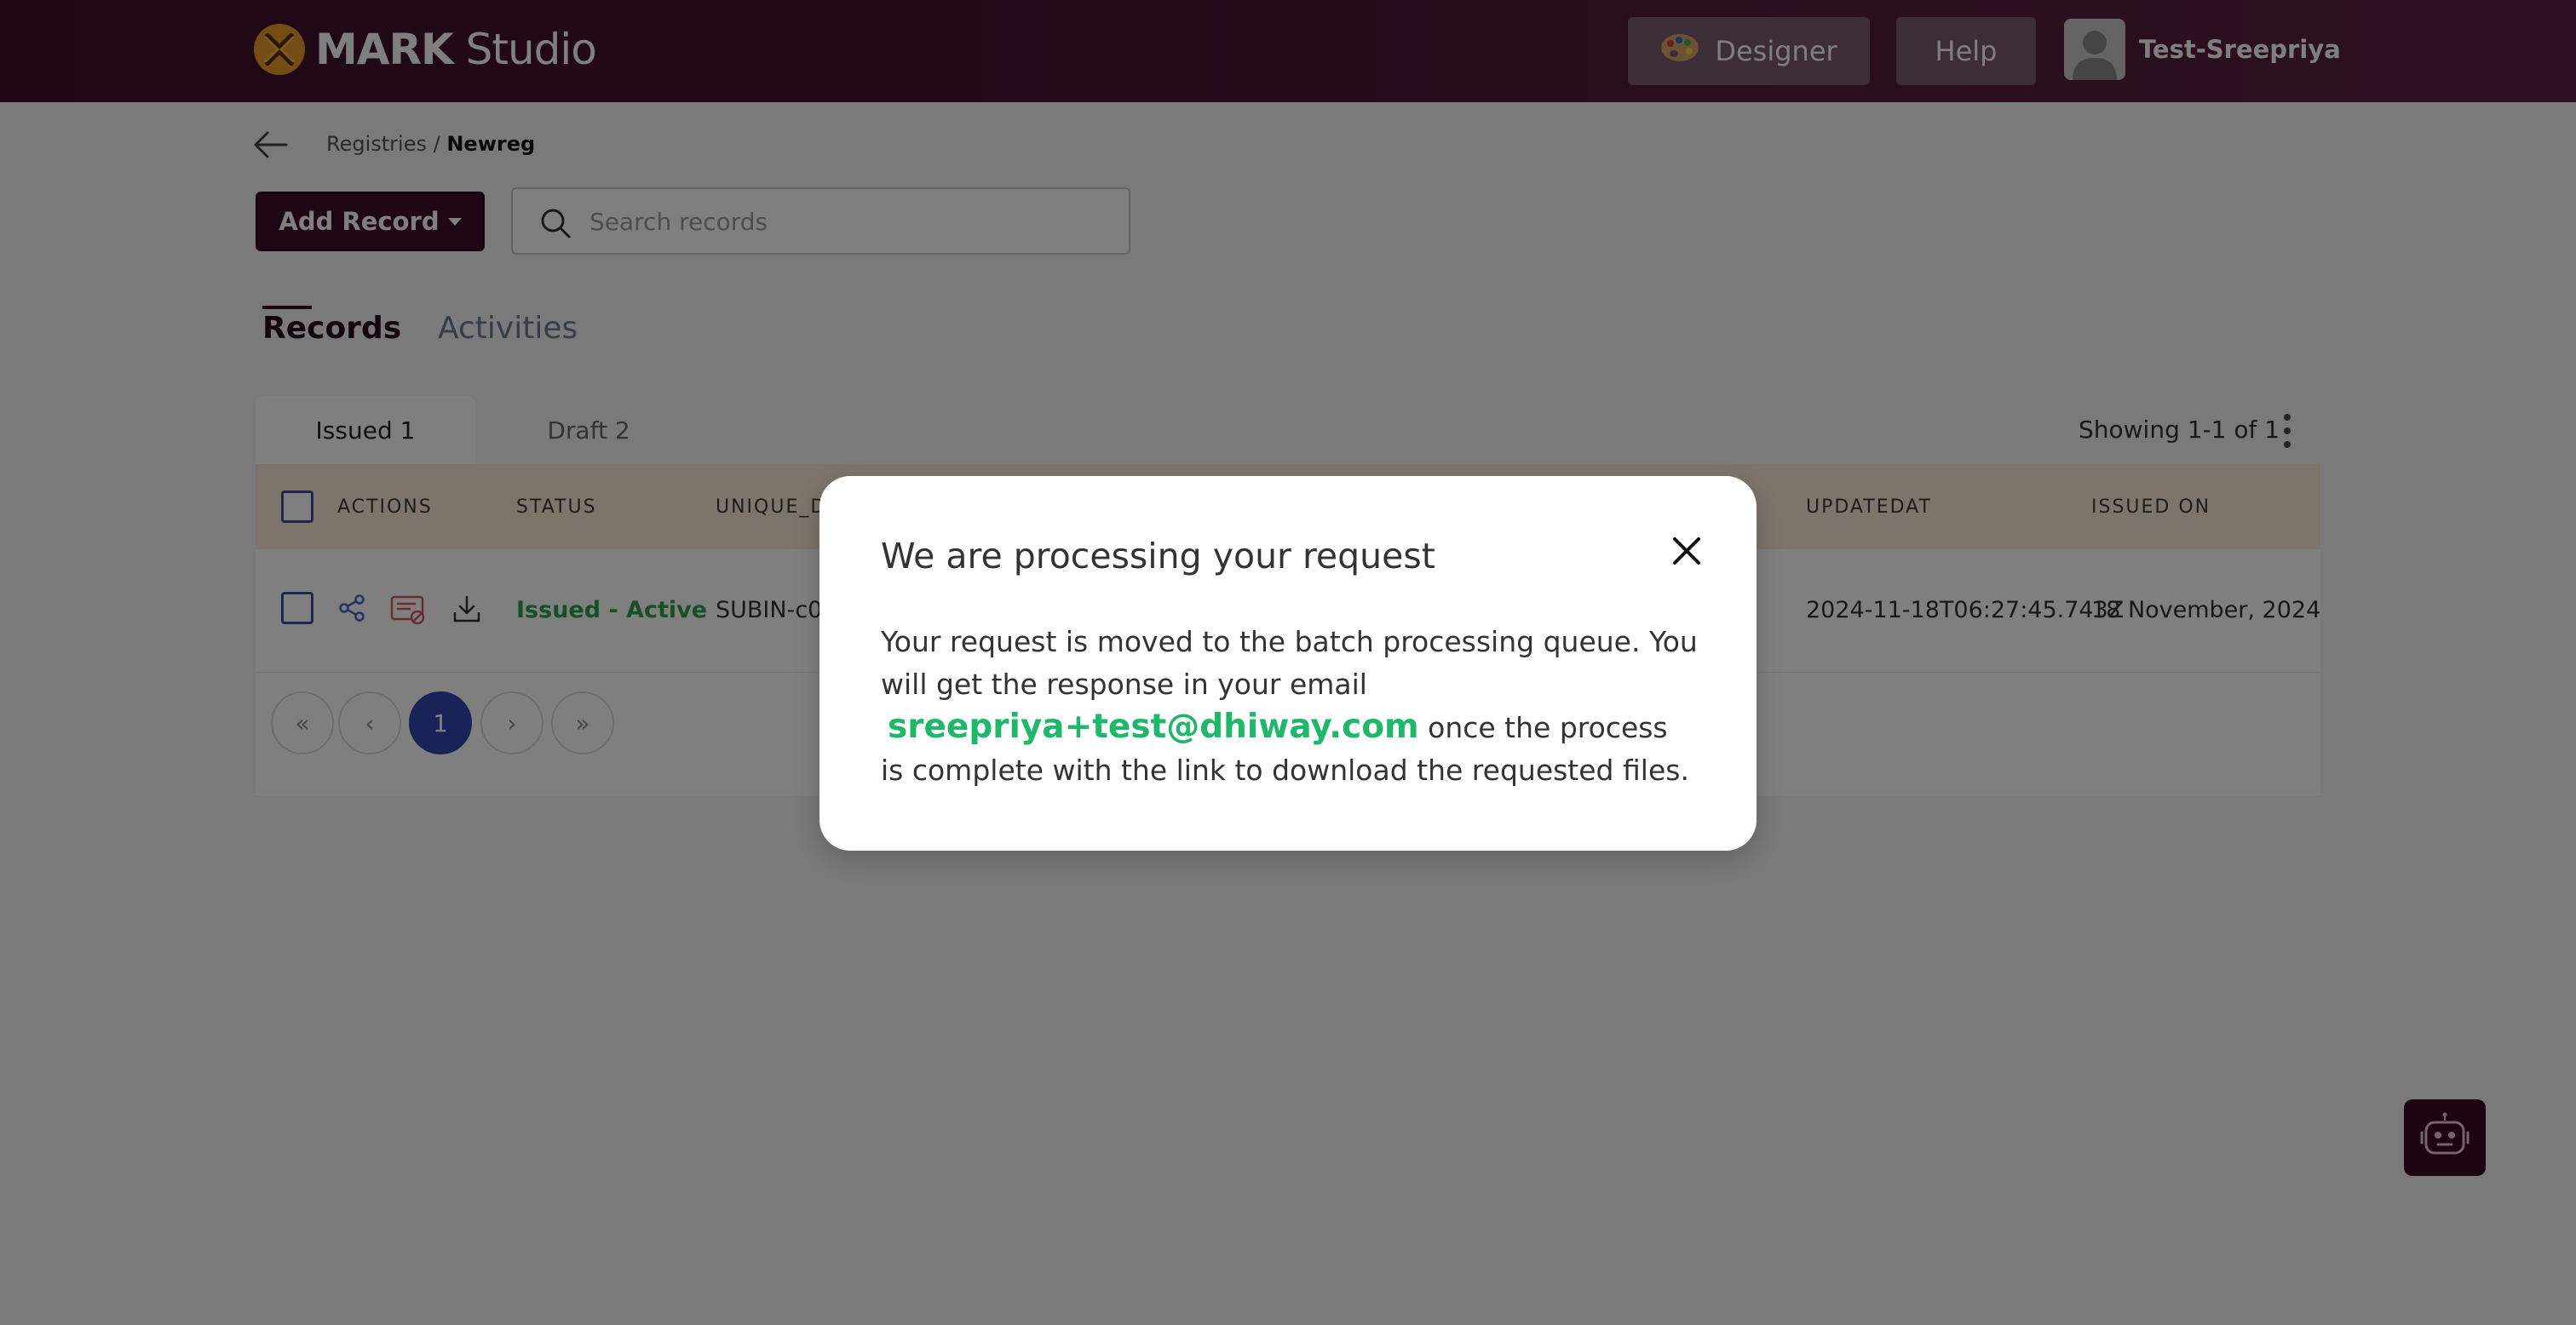 Image resolution: width=2576 pixels, height=1325 pixels. What do you see at coordinates (1687, 551) in the screenshot?
I see `close-icon` at bounding box center [1687, 551].